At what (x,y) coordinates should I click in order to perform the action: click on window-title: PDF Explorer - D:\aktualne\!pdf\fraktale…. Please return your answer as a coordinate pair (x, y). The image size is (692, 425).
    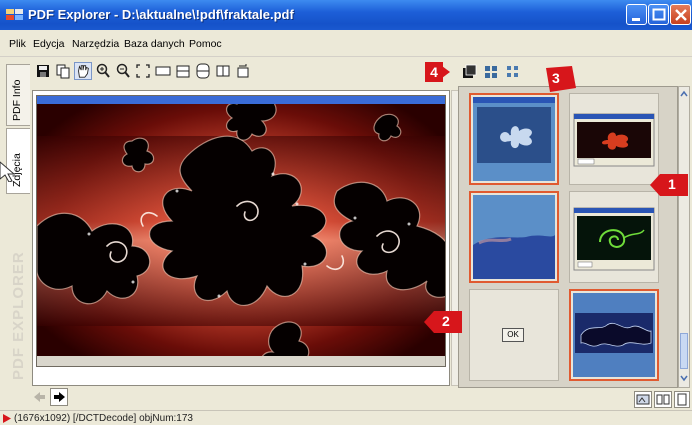
    Looking at the image, I should click on (161, 14).